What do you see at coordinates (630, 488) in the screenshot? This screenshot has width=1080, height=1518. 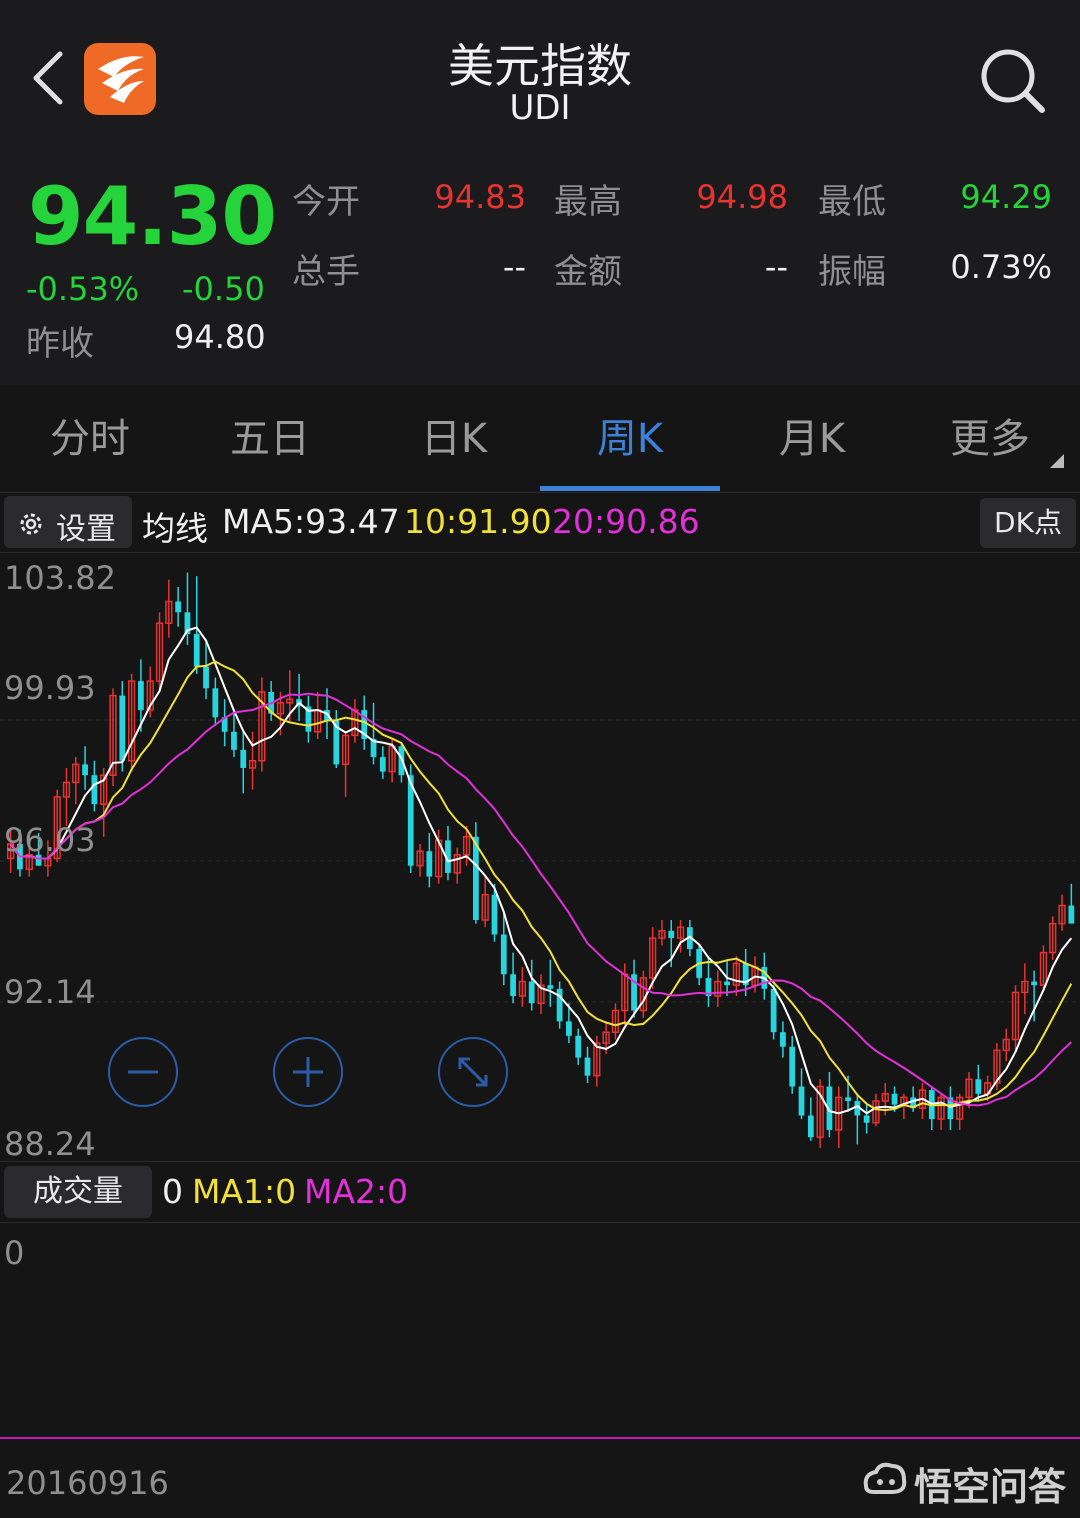 I see `active-tab-indicator` at bounding box center [630, 488].